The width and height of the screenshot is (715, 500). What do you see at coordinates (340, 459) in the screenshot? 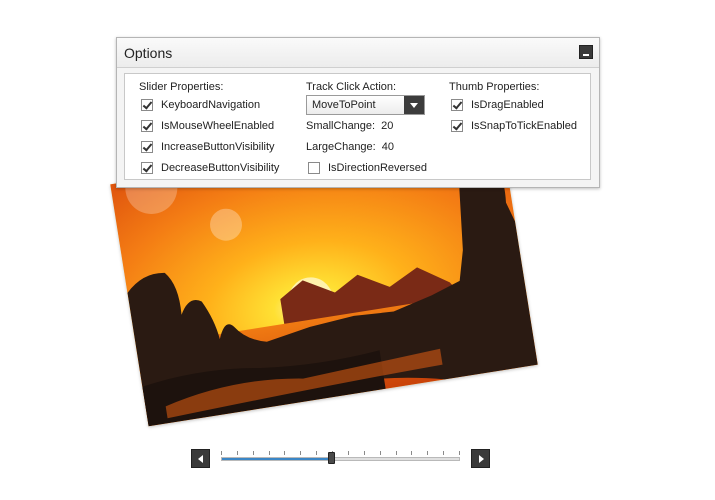
I see `slider-track` at bounding box center [340, 459].